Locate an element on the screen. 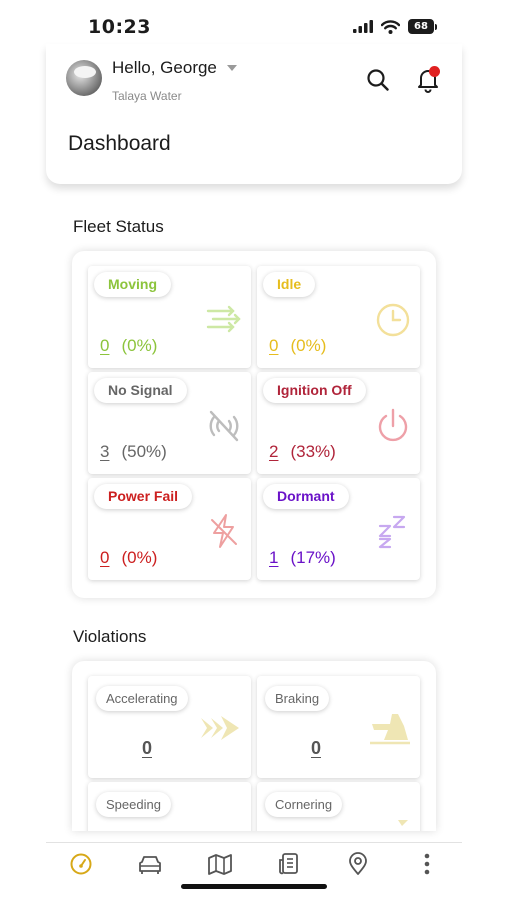 The height and width of the screenshot is (900, 507). fleet-status-title: Fleet Status is located at coordinates (118, 226).